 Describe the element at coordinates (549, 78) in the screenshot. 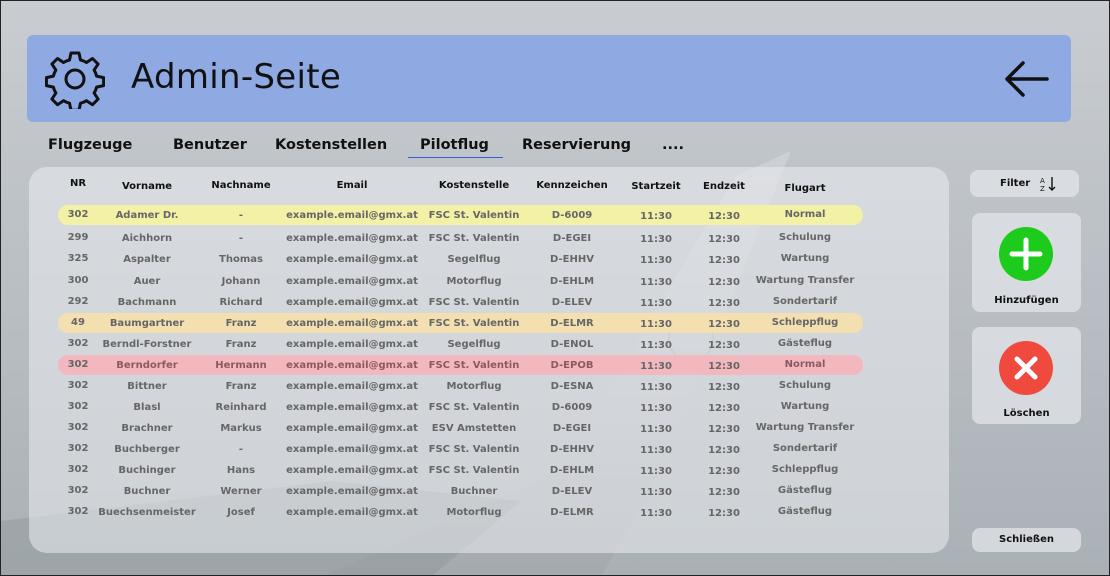

I see `header-bar: Admin-Seite` at that location.